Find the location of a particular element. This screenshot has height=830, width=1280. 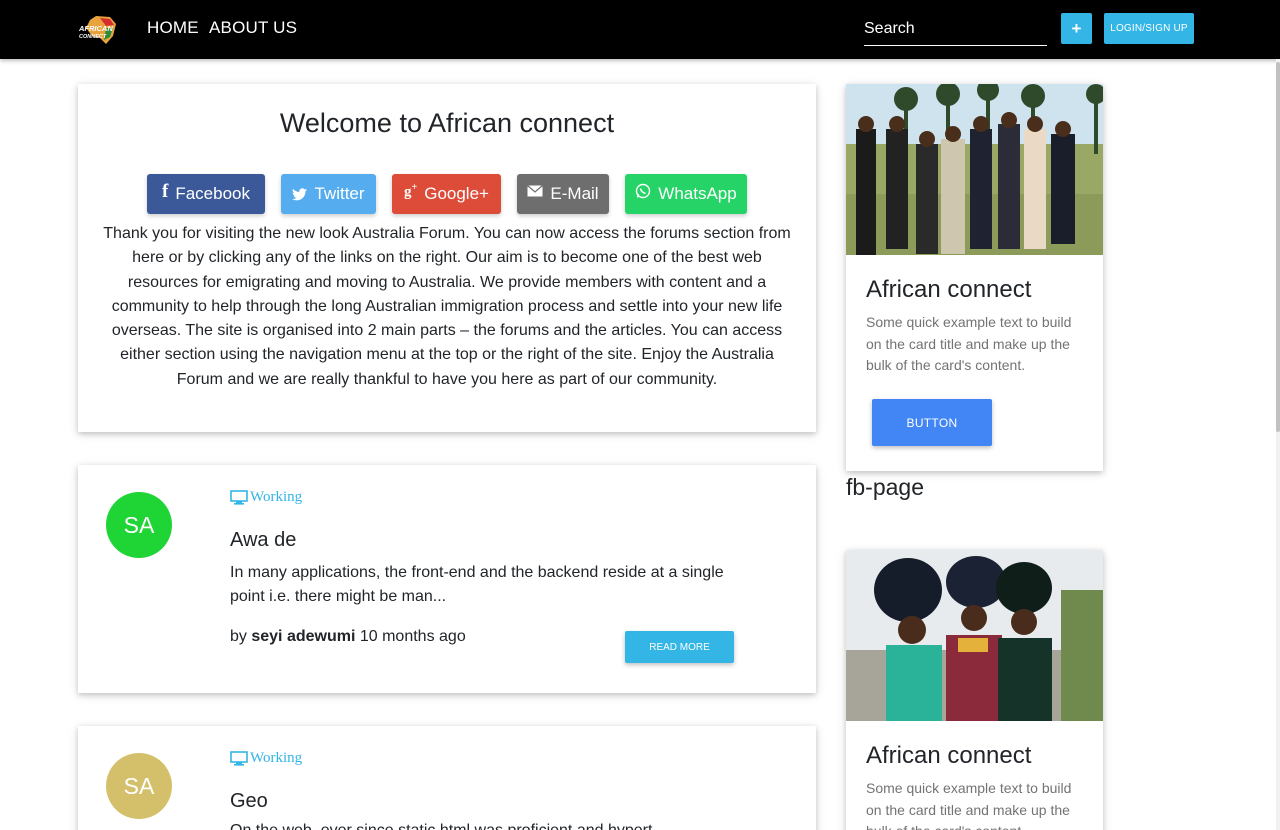

share-google-plus-label: Google+ is located at coordinates (456, 193).